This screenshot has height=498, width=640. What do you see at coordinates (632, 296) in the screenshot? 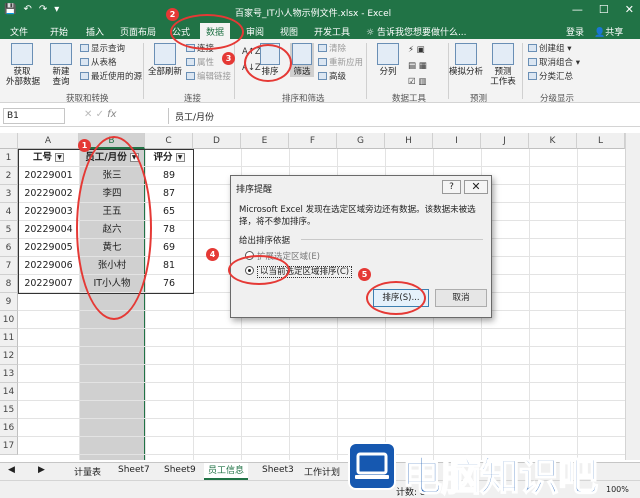
I see `vertical-scrollbar` at bounding box center [632, 296].